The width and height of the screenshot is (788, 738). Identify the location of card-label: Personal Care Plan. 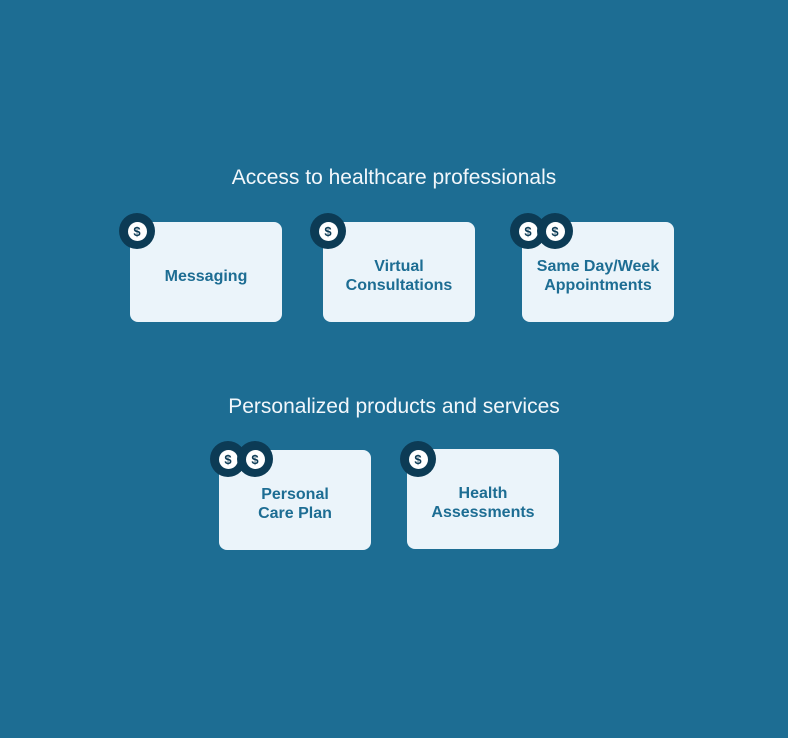
(295, 504).